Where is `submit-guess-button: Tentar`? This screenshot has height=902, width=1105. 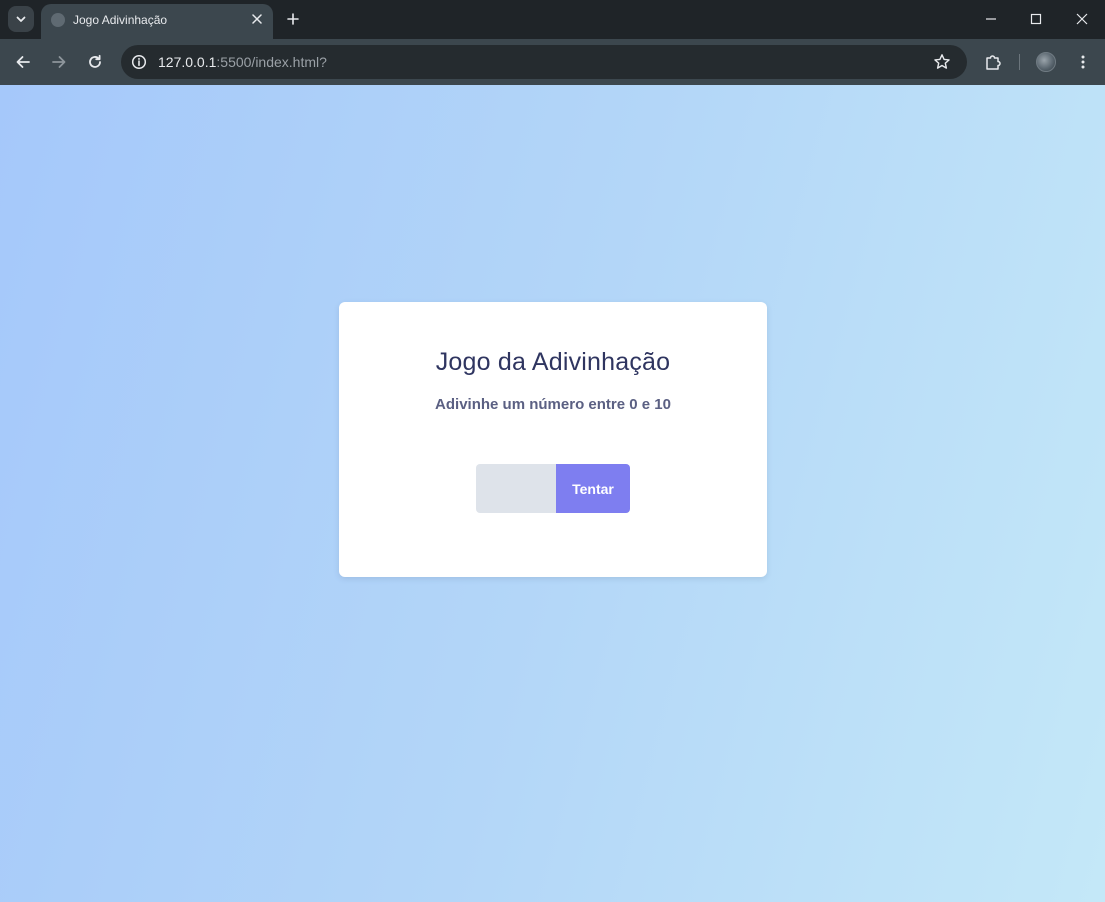
submit-guess-button: Tentar is located at coordinates (593, 488).